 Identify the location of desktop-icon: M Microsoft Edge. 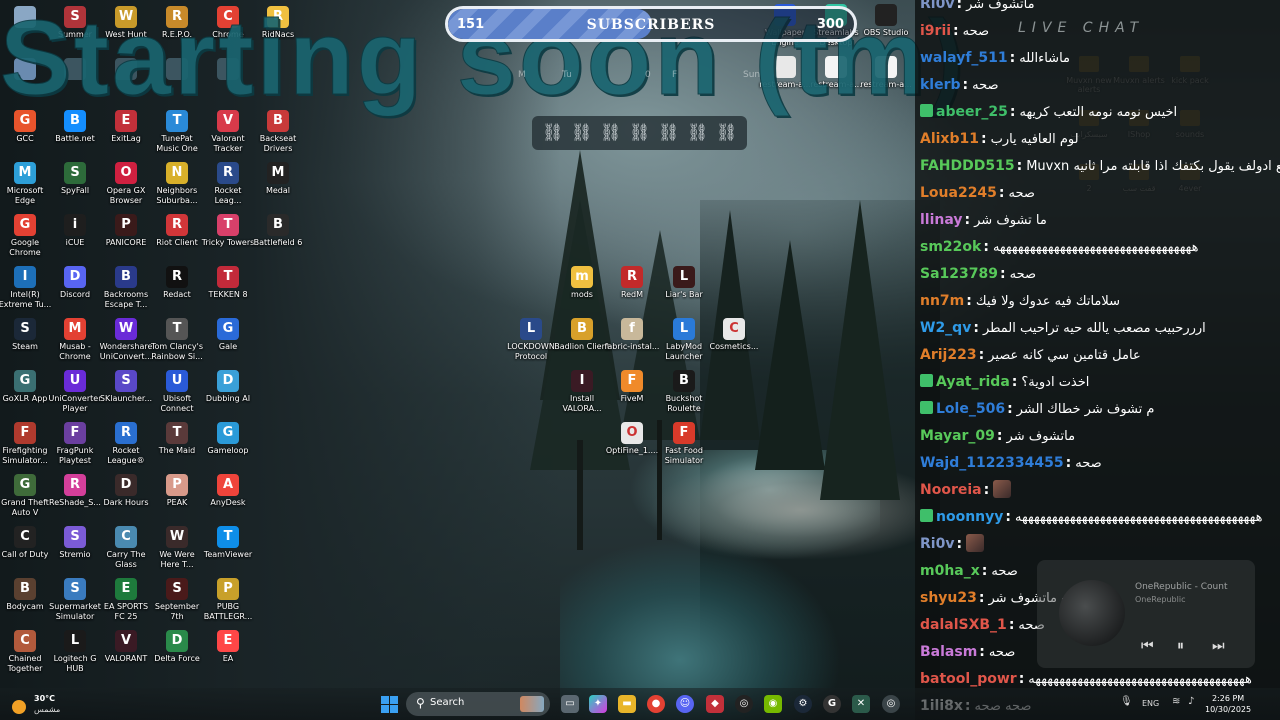
(26, 184).